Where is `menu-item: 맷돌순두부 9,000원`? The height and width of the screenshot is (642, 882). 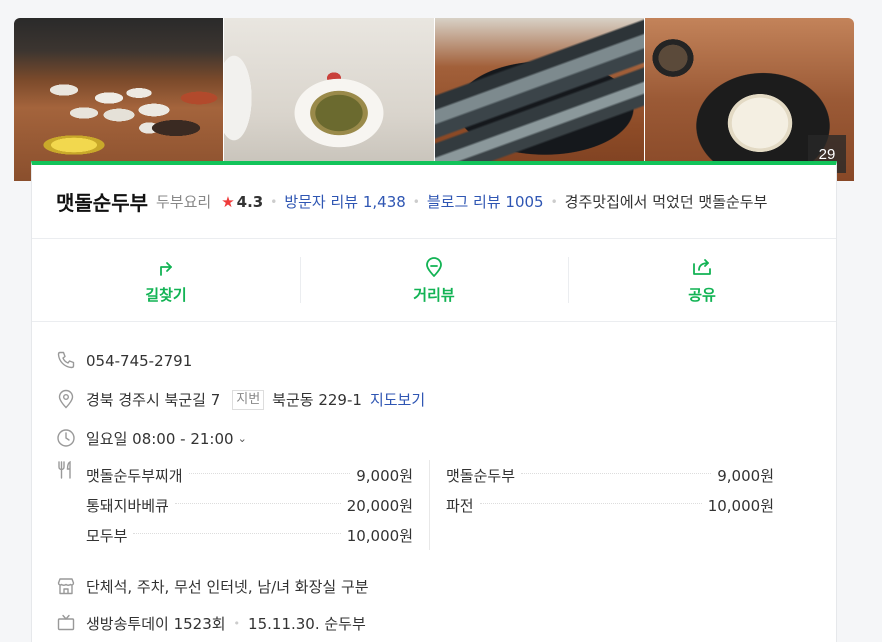
menu-item: 맷돌순두부 9,000원 is located at coordinates (602, 475).